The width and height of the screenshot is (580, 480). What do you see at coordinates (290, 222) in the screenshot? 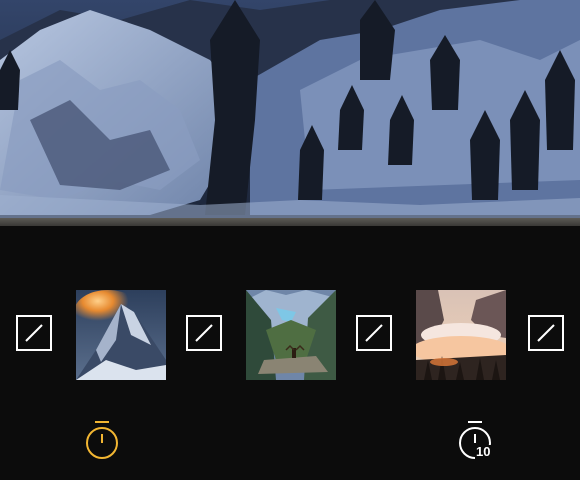
I see `preview-scrubber-bar` at bounding box center [290, 222].